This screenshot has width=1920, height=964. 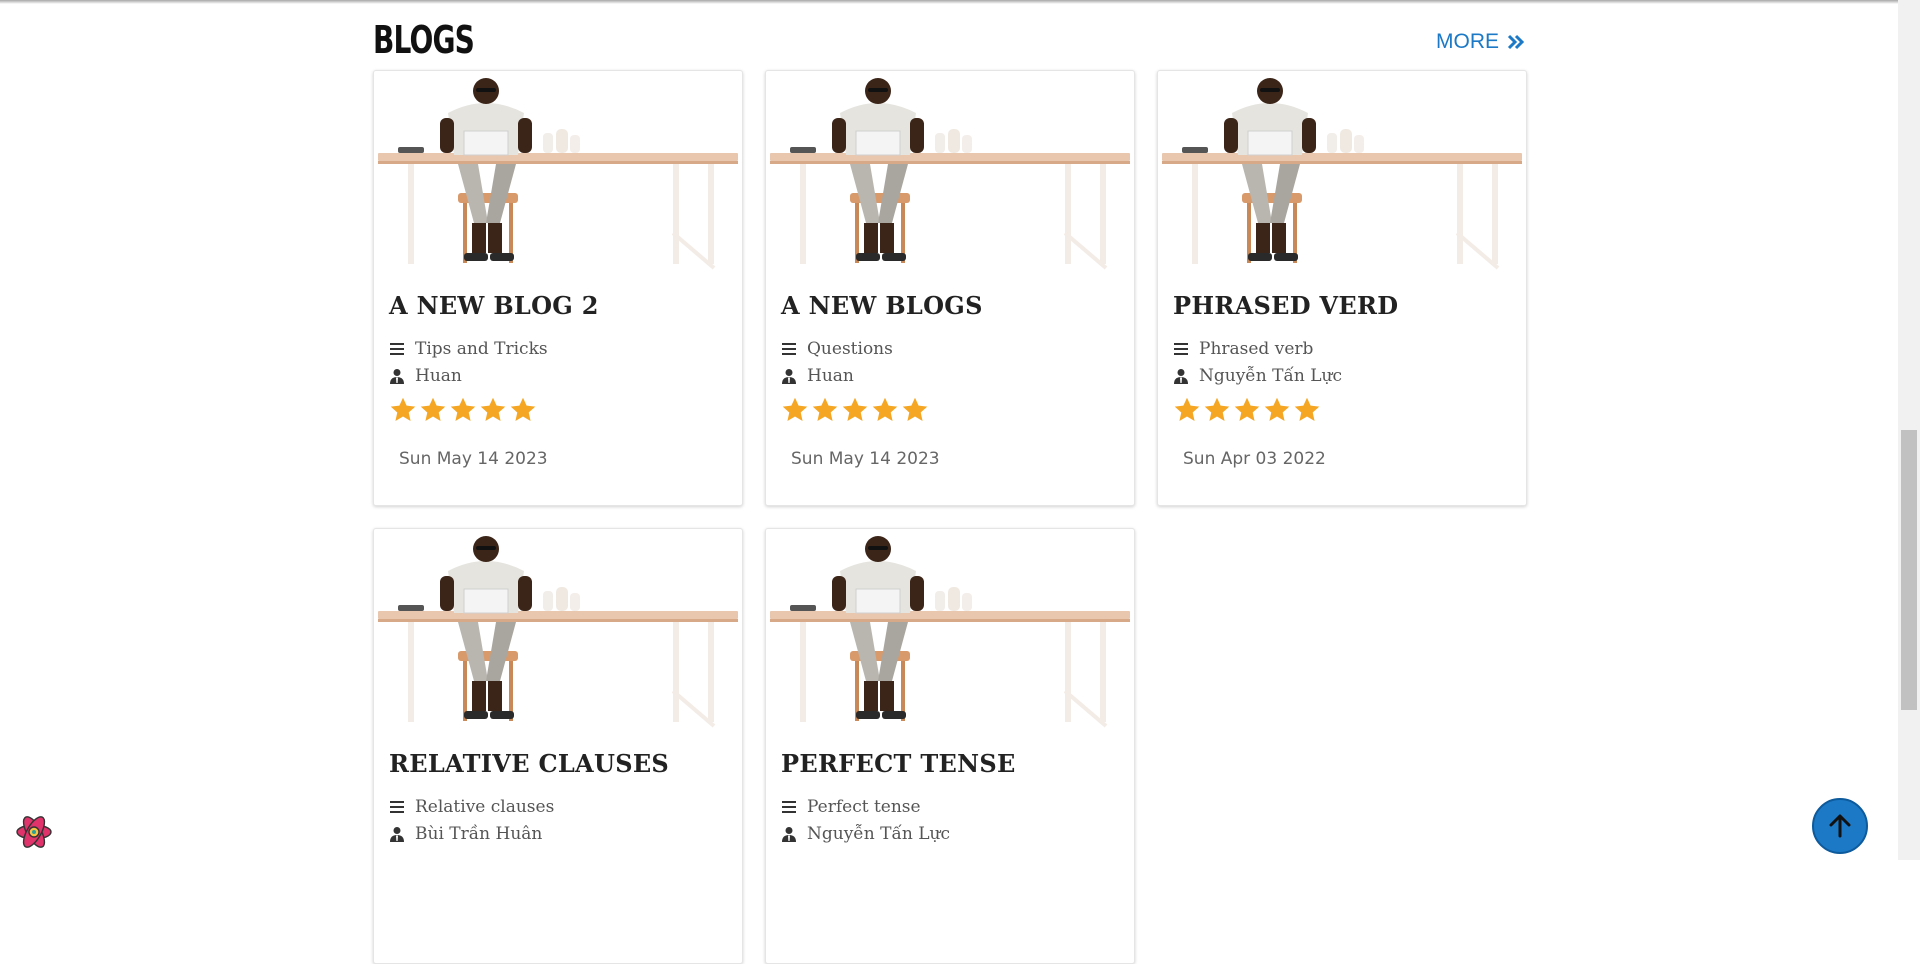 What do you see at coordinates (864, 807) in the screenshot?
I see `blog-category-label: Perfect tense` at bounding box center [864, 807].